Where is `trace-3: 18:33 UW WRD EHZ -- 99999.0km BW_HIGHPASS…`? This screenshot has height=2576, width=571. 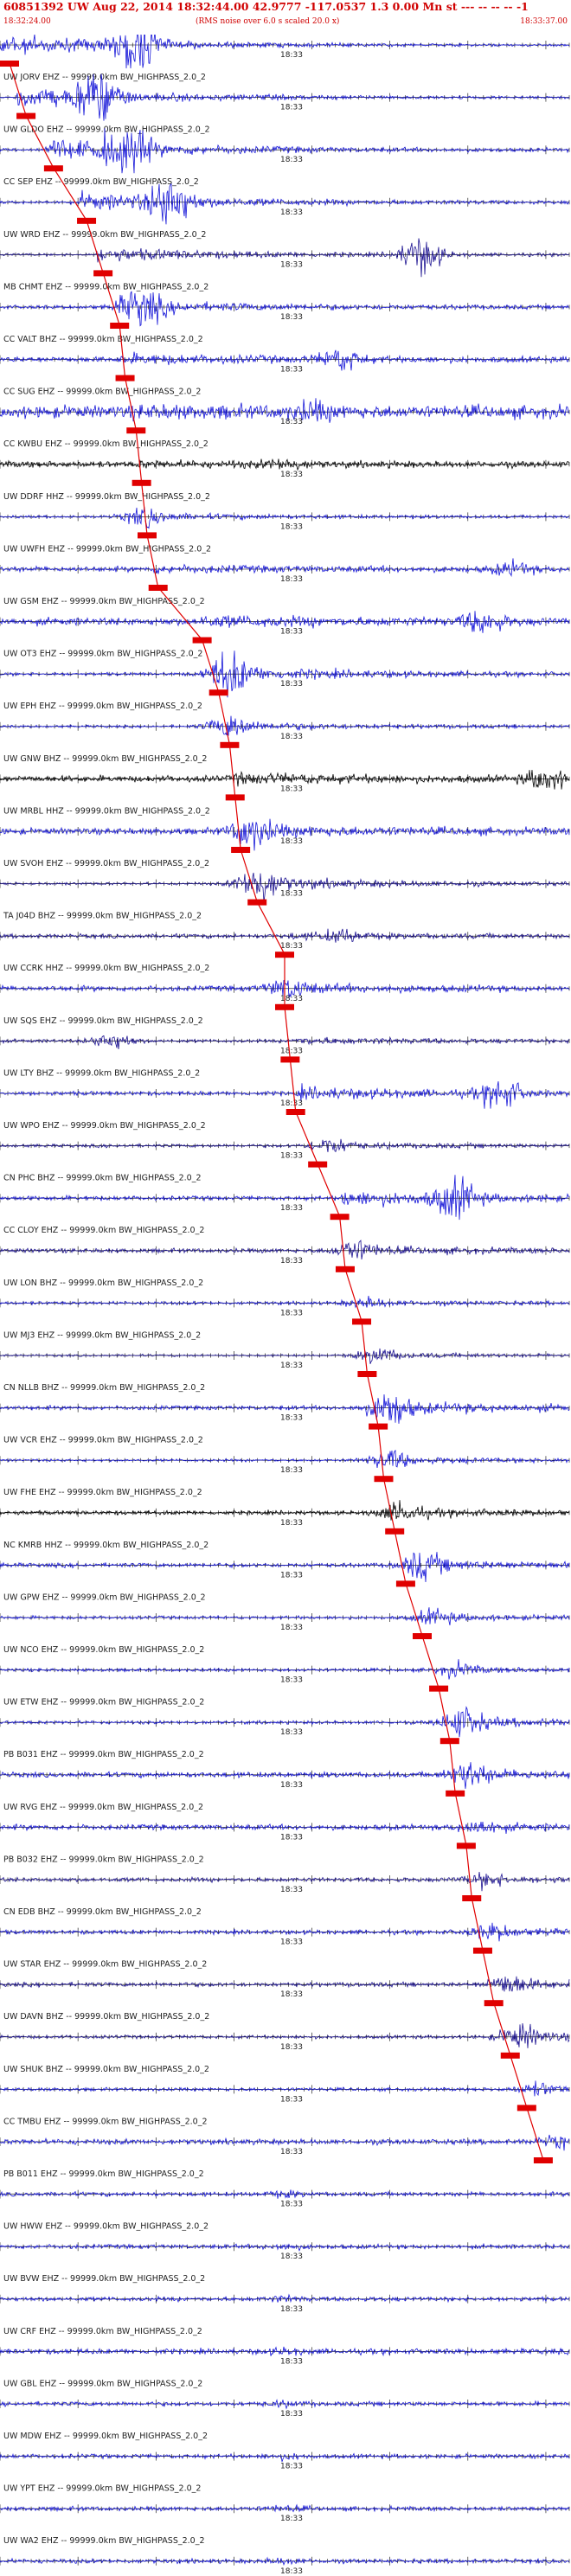
trace-3: 18:33 UW WRD EHZ -- 99999.0km BW_HIGHPASS… is located at coordinates (285, 211).